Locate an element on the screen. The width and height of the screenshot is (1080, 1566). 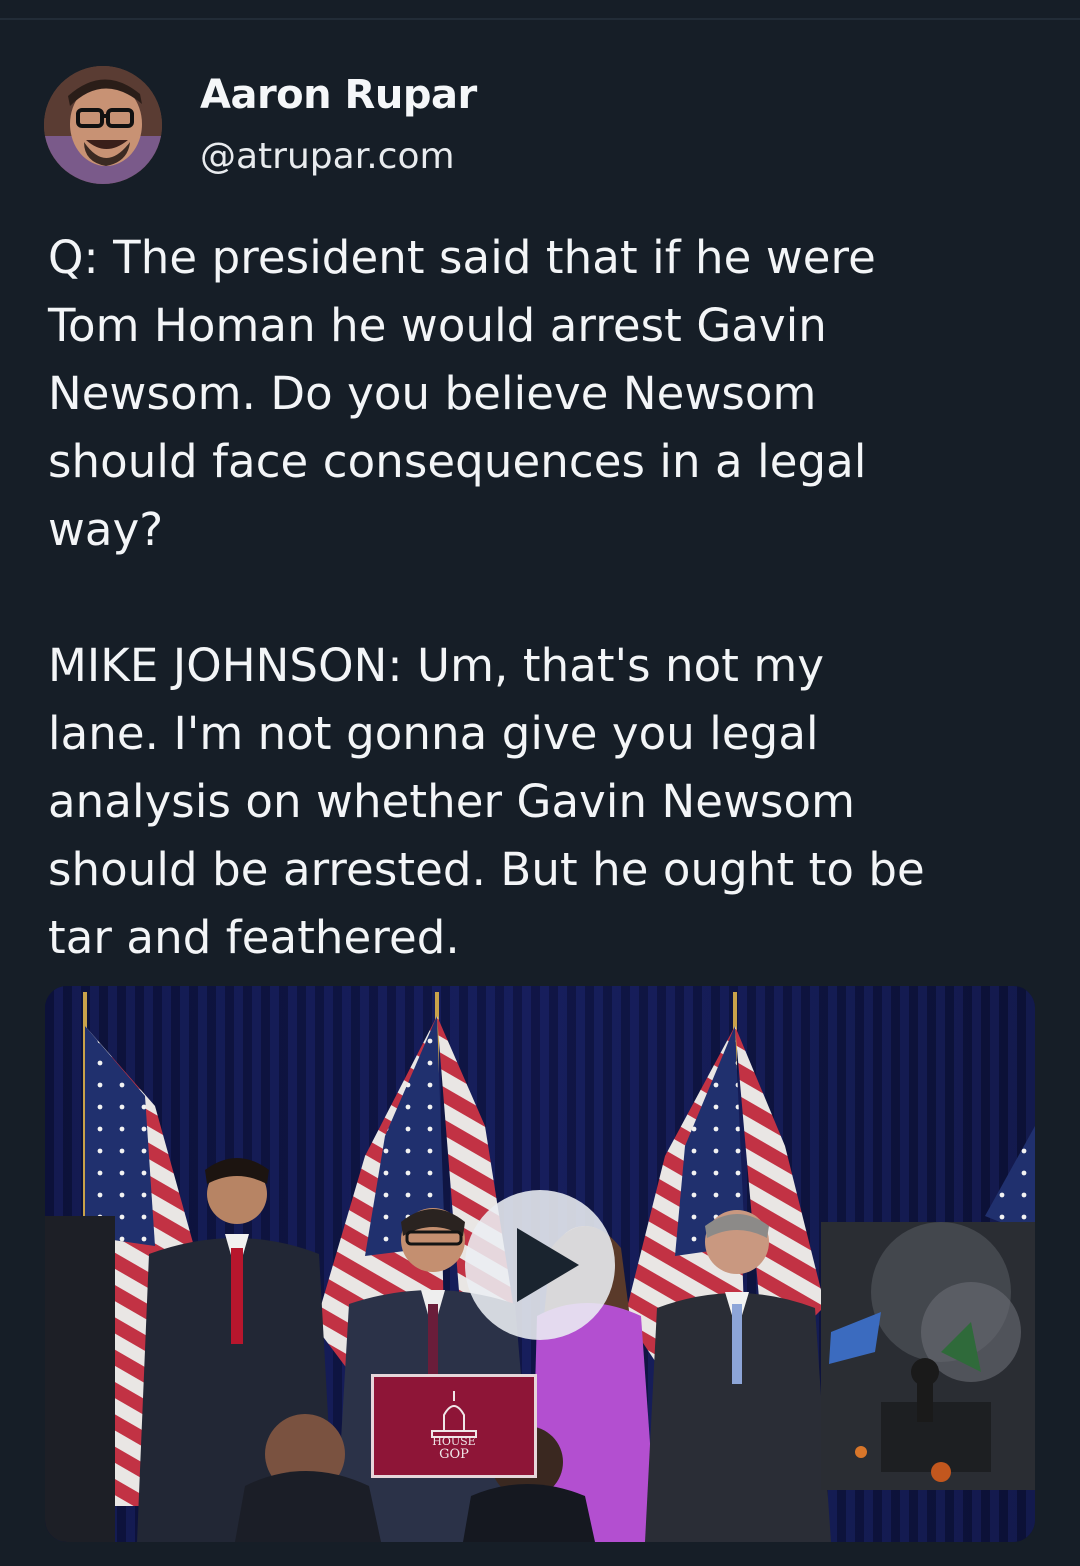
podium-logo-text: HOUSE GOP is located at coordinates (454, 1448).